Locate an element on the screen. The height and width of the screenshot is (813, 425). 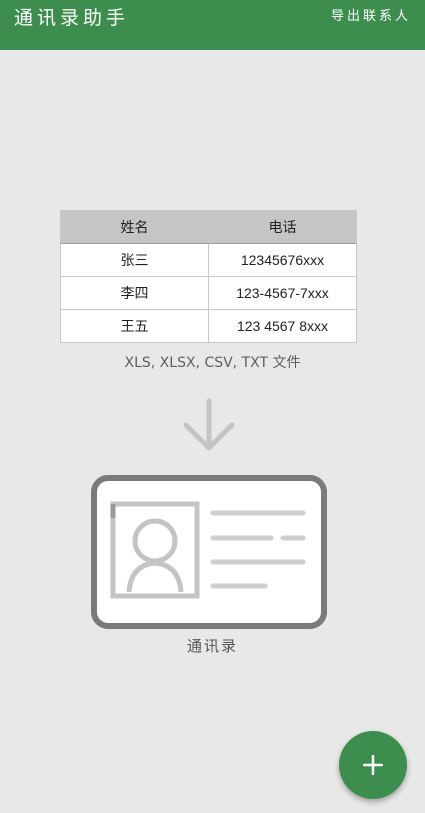
table-cell-name: 王五 is located at coordinates (134, 326).